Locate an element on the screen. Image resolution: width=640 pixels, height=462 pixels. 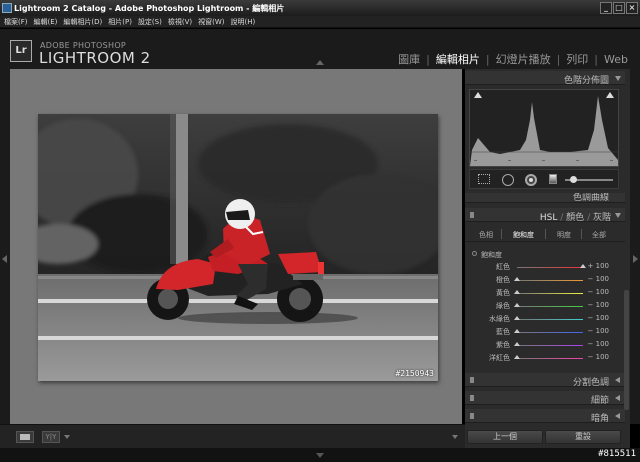
loupe-view-button is located at coordinates (25, 437).